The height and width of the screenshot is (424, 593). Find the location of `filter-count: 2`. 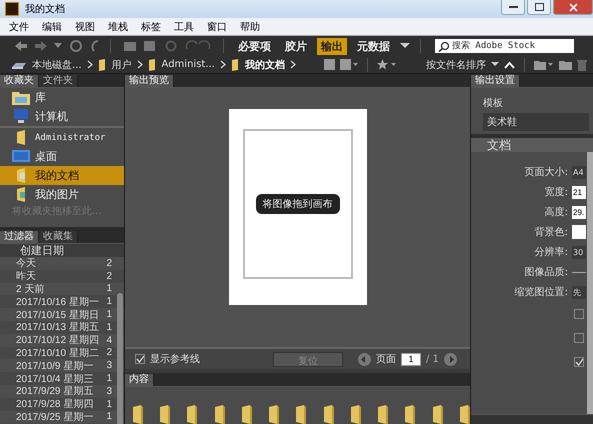

filter-count: 2 is located at coordinates (109, 263).